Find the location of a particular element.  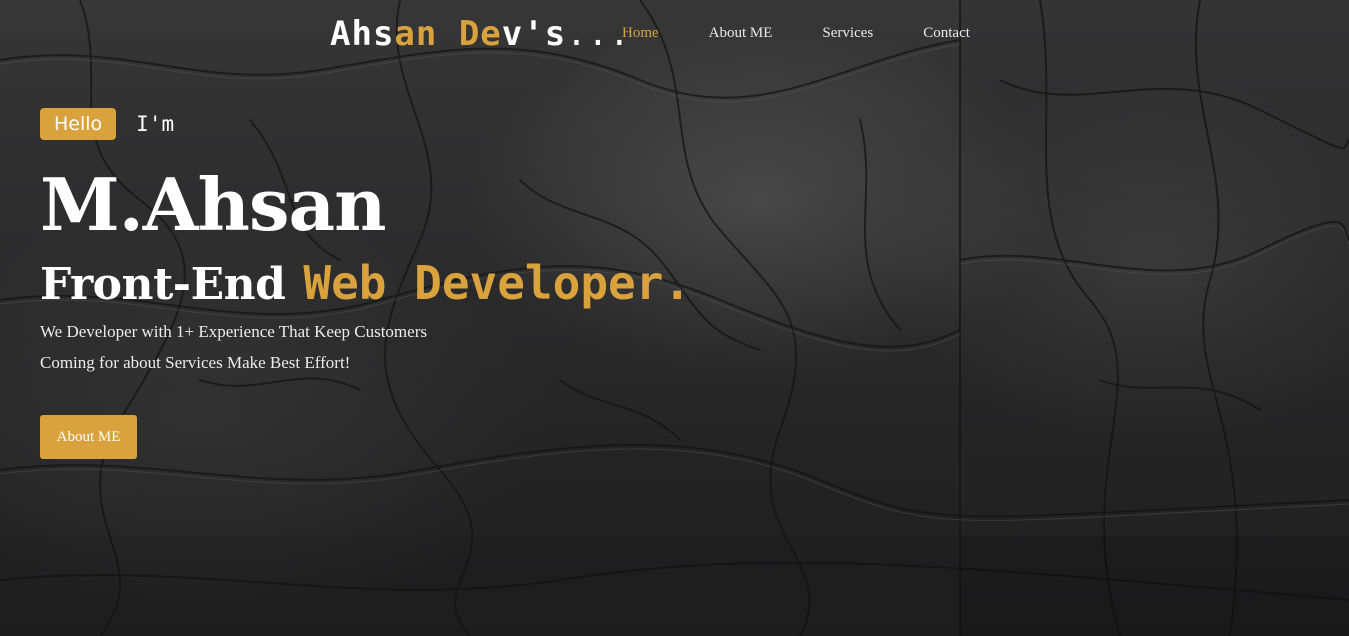

hero-name: M.Ahsan is located at coordinates (213, 204).